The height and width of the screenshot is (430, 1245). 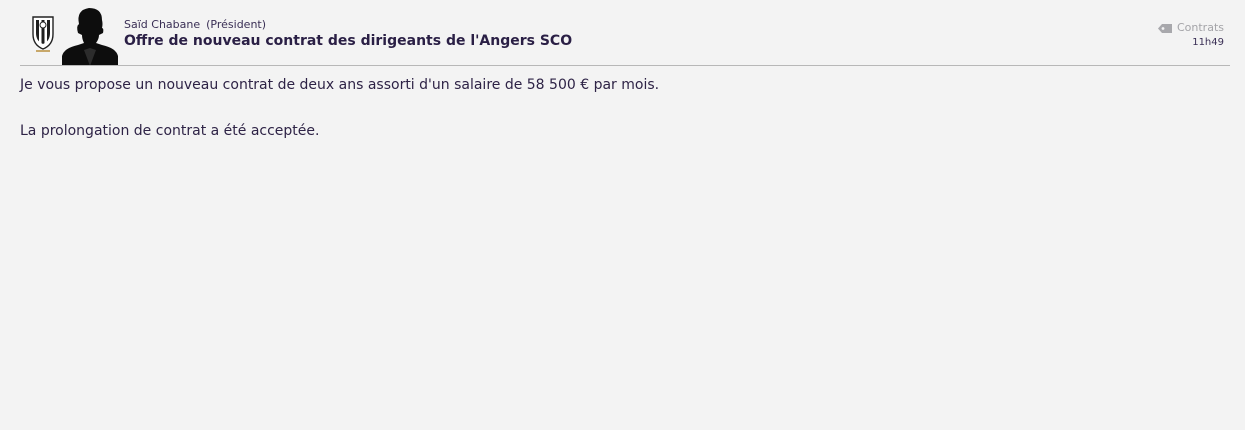 I want to click on category-label: Contrats, so click(x=1190, y=27).